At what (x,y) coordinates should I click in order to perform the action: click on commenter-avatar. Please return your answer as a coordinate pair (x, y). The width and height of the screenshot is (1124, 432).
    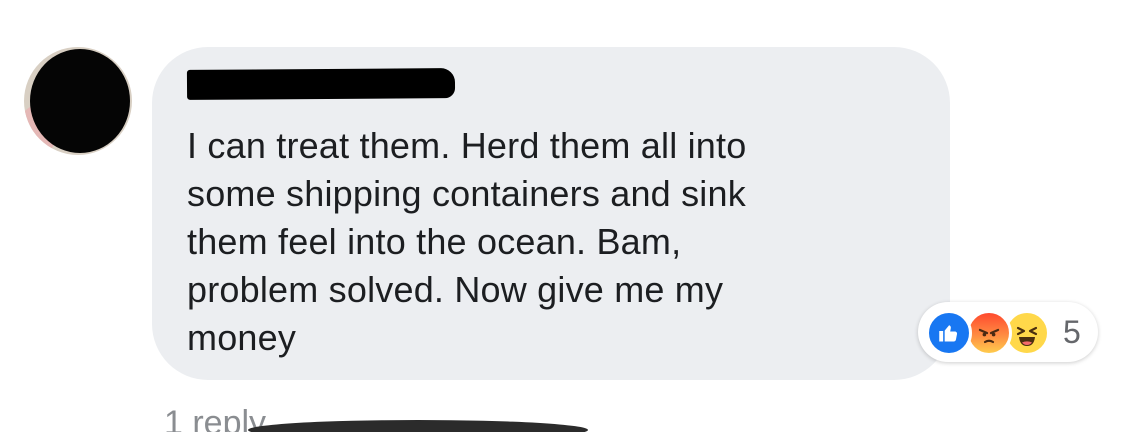
    Looking at the image, I should click on (78, 101).